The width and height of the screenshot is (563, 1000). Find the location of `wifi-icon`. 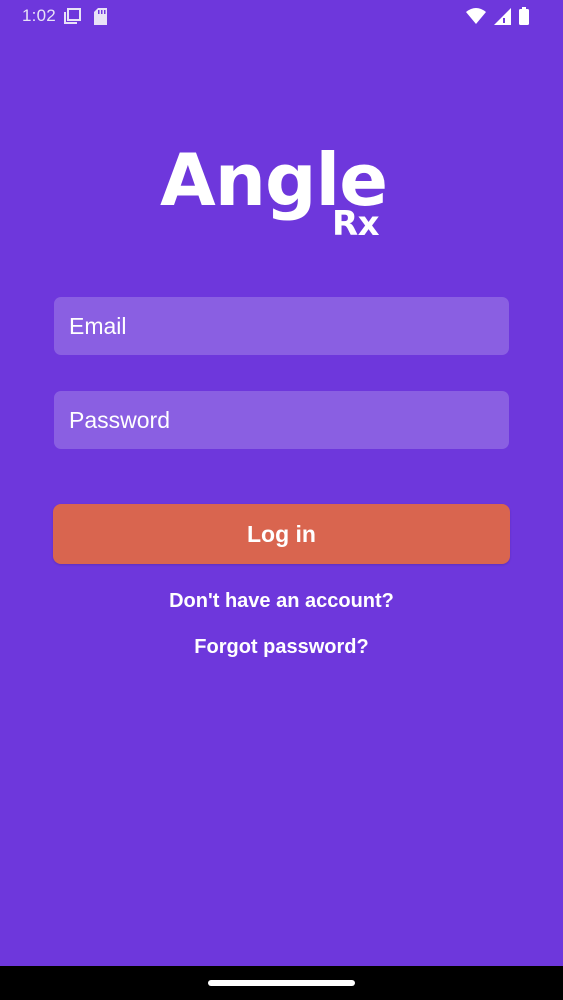

wifi-icon is located at coordinates (476, 16).